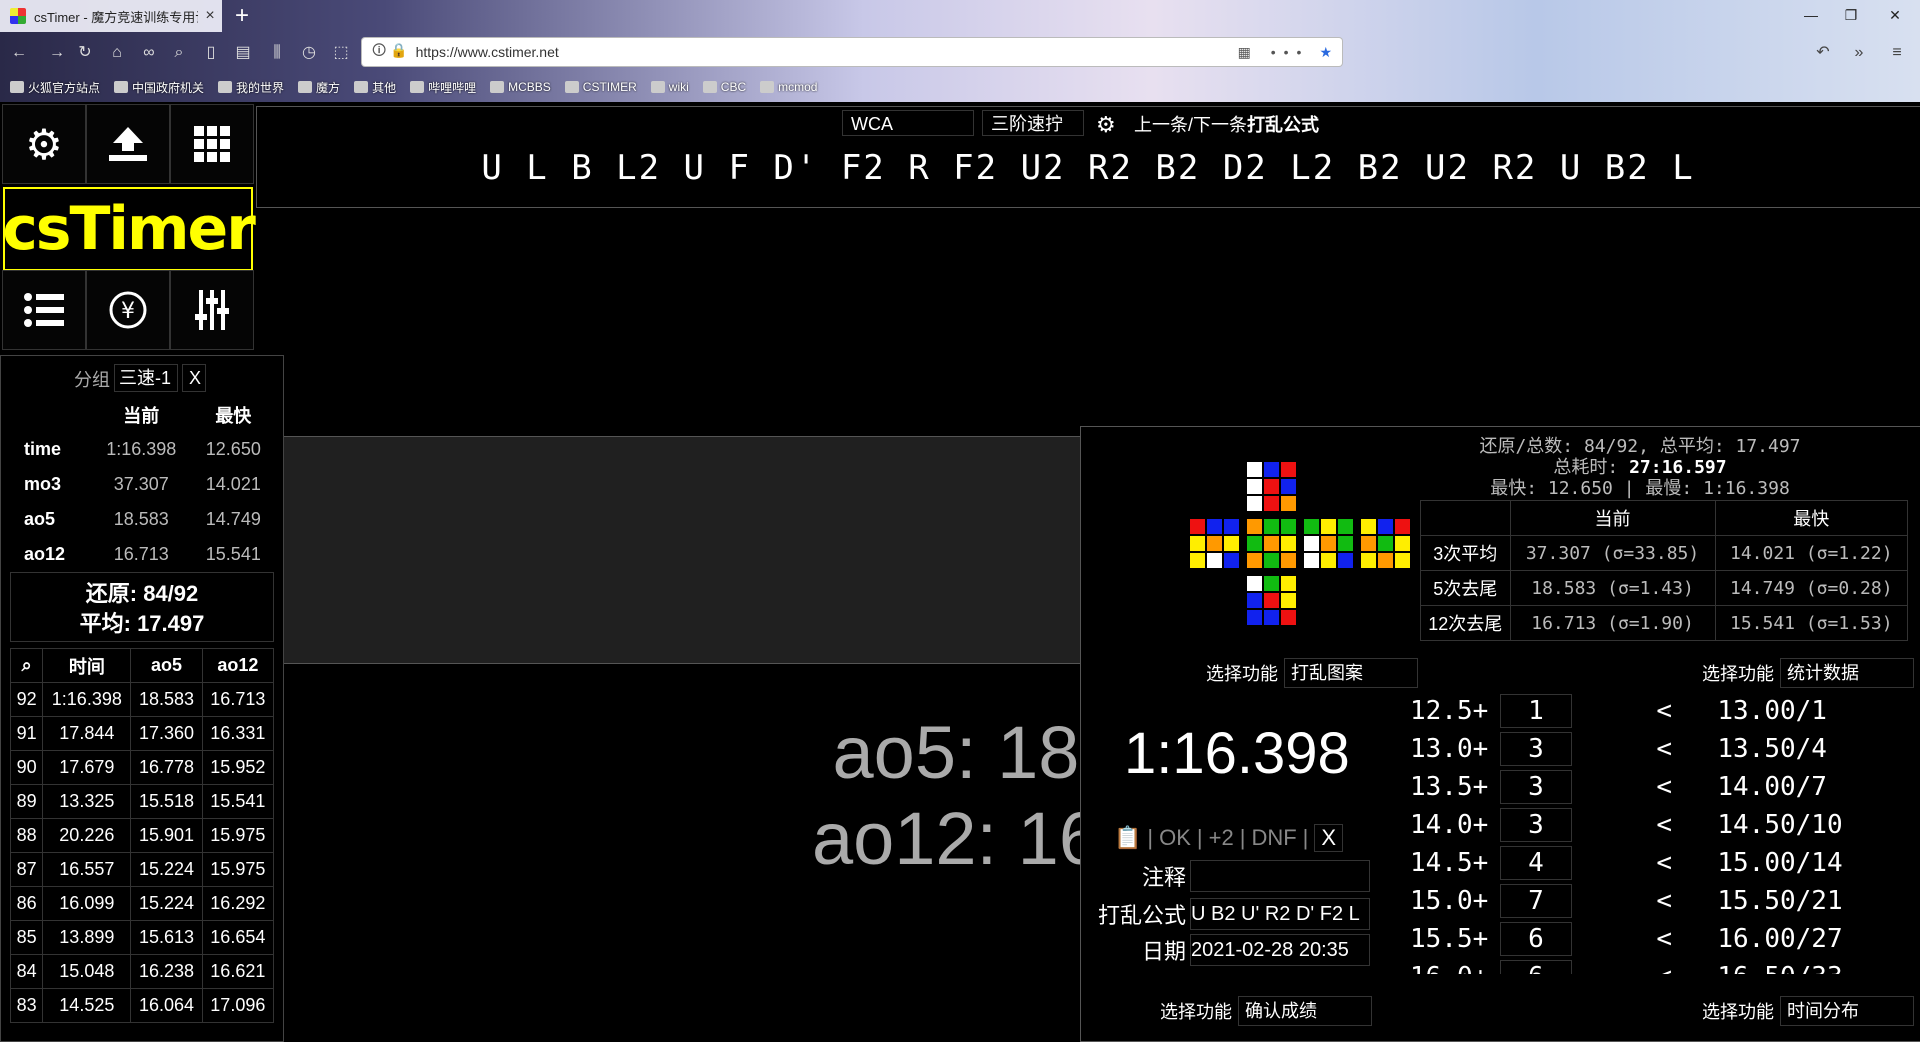  What do you see at coordinates (1280, 914) in the screenshot?
I see `scramble-input: U B2 U' R2 D' F2 L` at bounding box center [1280, 914].